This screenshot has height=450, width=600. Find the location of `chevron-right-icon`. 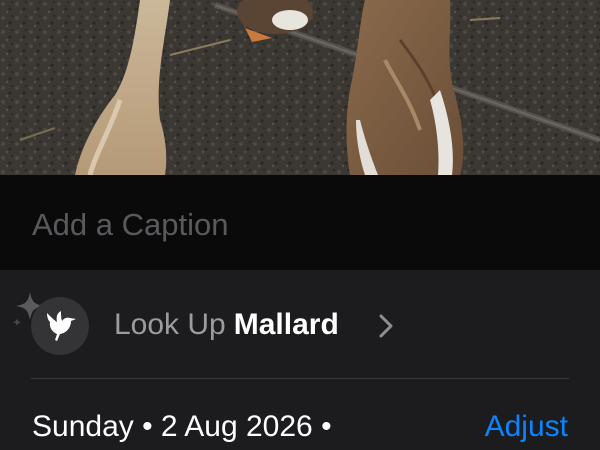

chevron-right-icon is located at coordinates (386, 326).